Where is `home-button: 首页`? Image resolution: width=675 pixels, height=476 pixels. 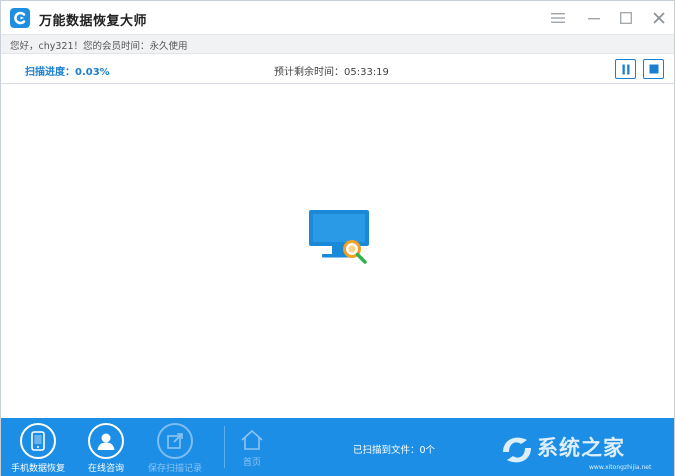 home-button: 首页 is located at coordinates (252, 447).